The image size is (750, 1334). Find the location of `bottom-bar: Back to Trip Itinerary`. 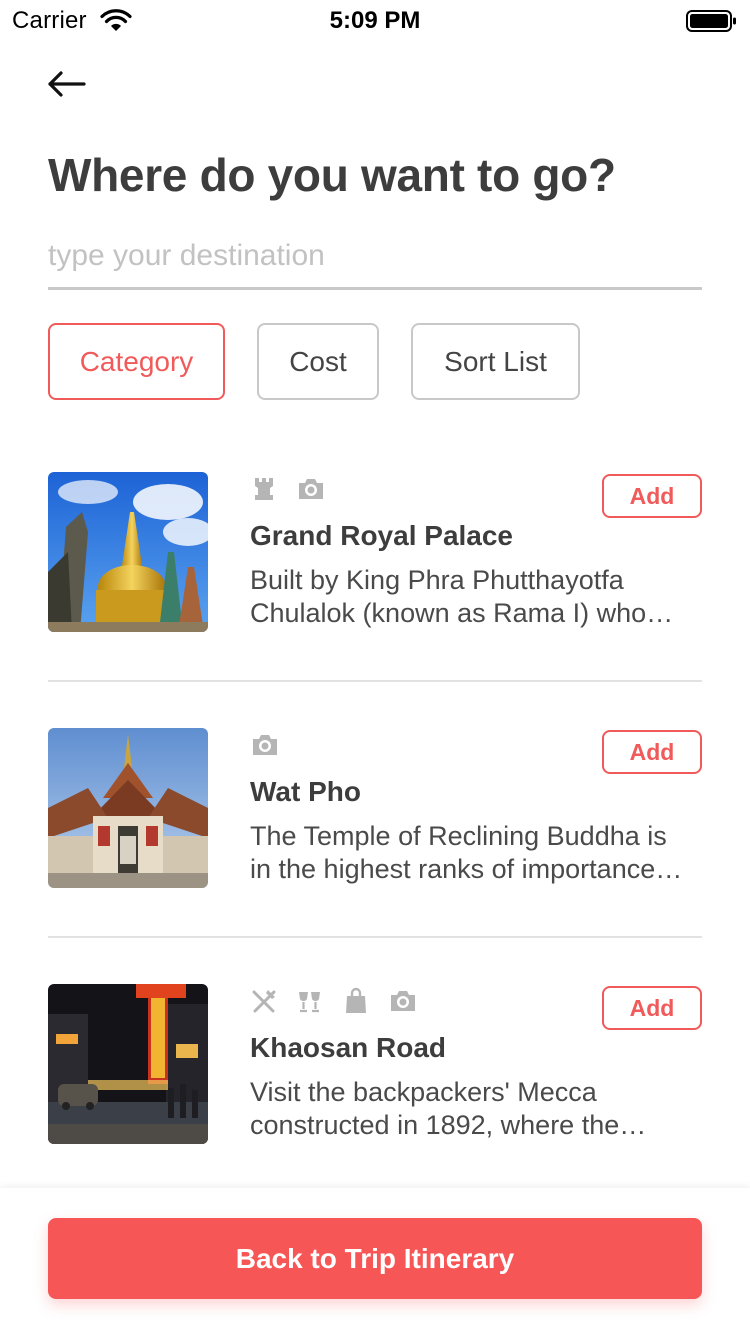

bottom-bar: Back to Trip Itinerary is located at coordinates (375, 1261).